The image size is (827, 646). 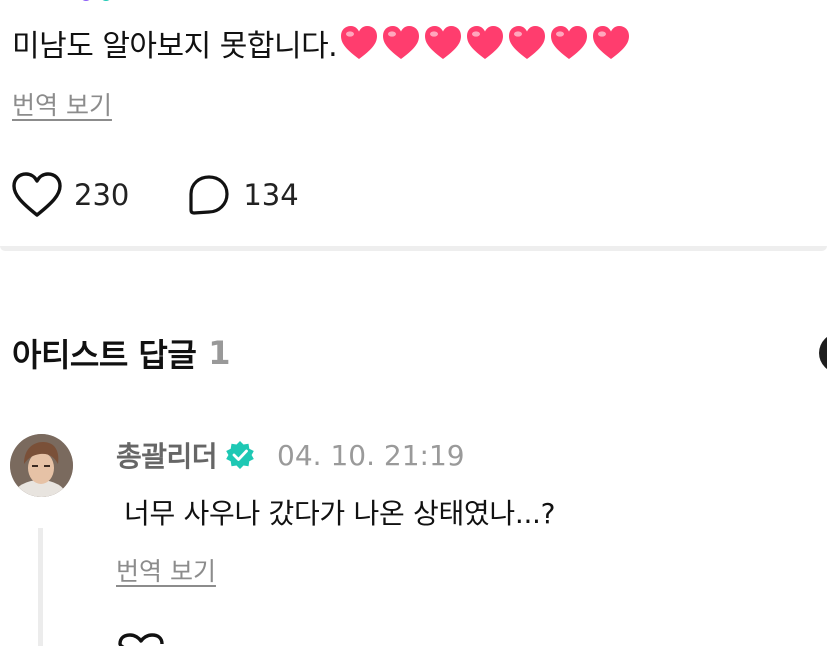 I want to click on comment-header: 총괄리더 04. 10. 21:19, so click(x=290, y=455).